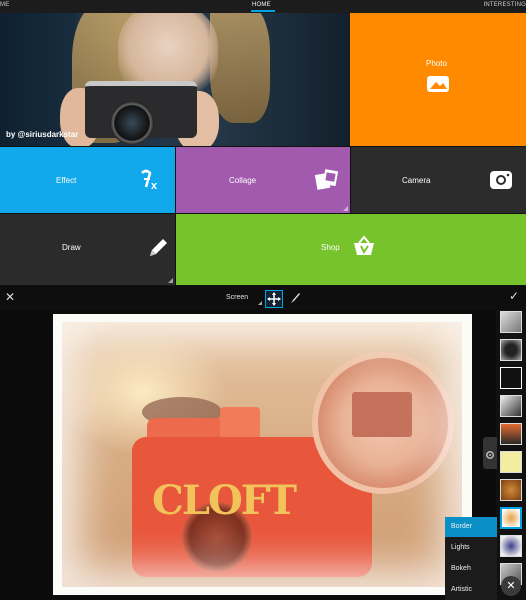 The image size is (526, 600). What do you see at coordinates (263, 180) in the screenshot?
I see `collage-tile: Collage` at bounding box center [263, 180].